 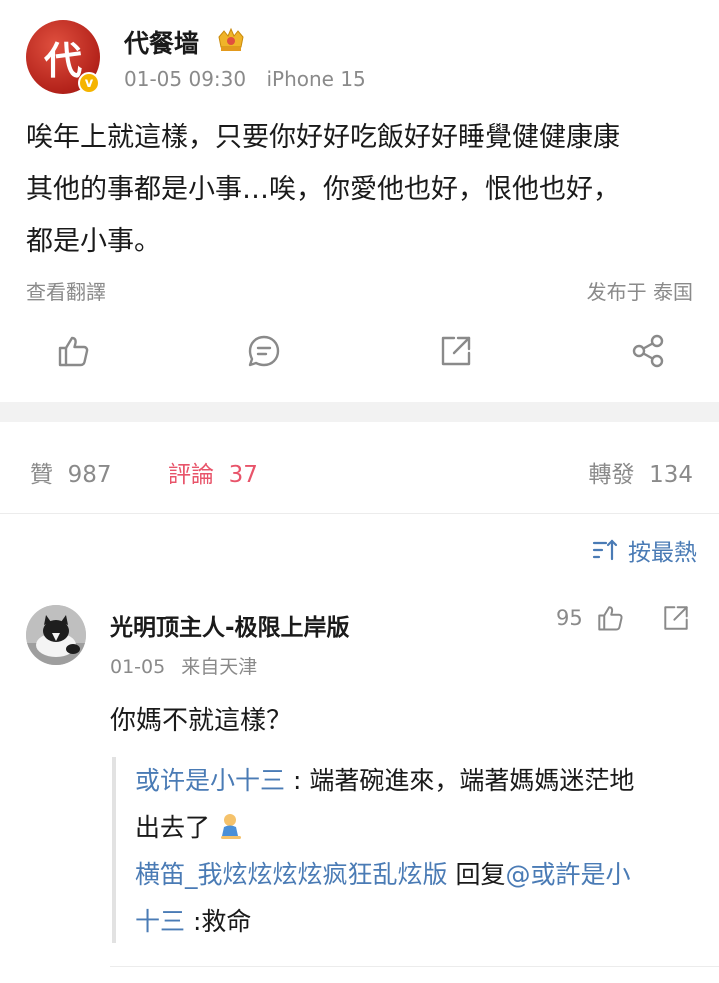 I want to click on mention-link: @或許是小, so click(x=567, y=874).